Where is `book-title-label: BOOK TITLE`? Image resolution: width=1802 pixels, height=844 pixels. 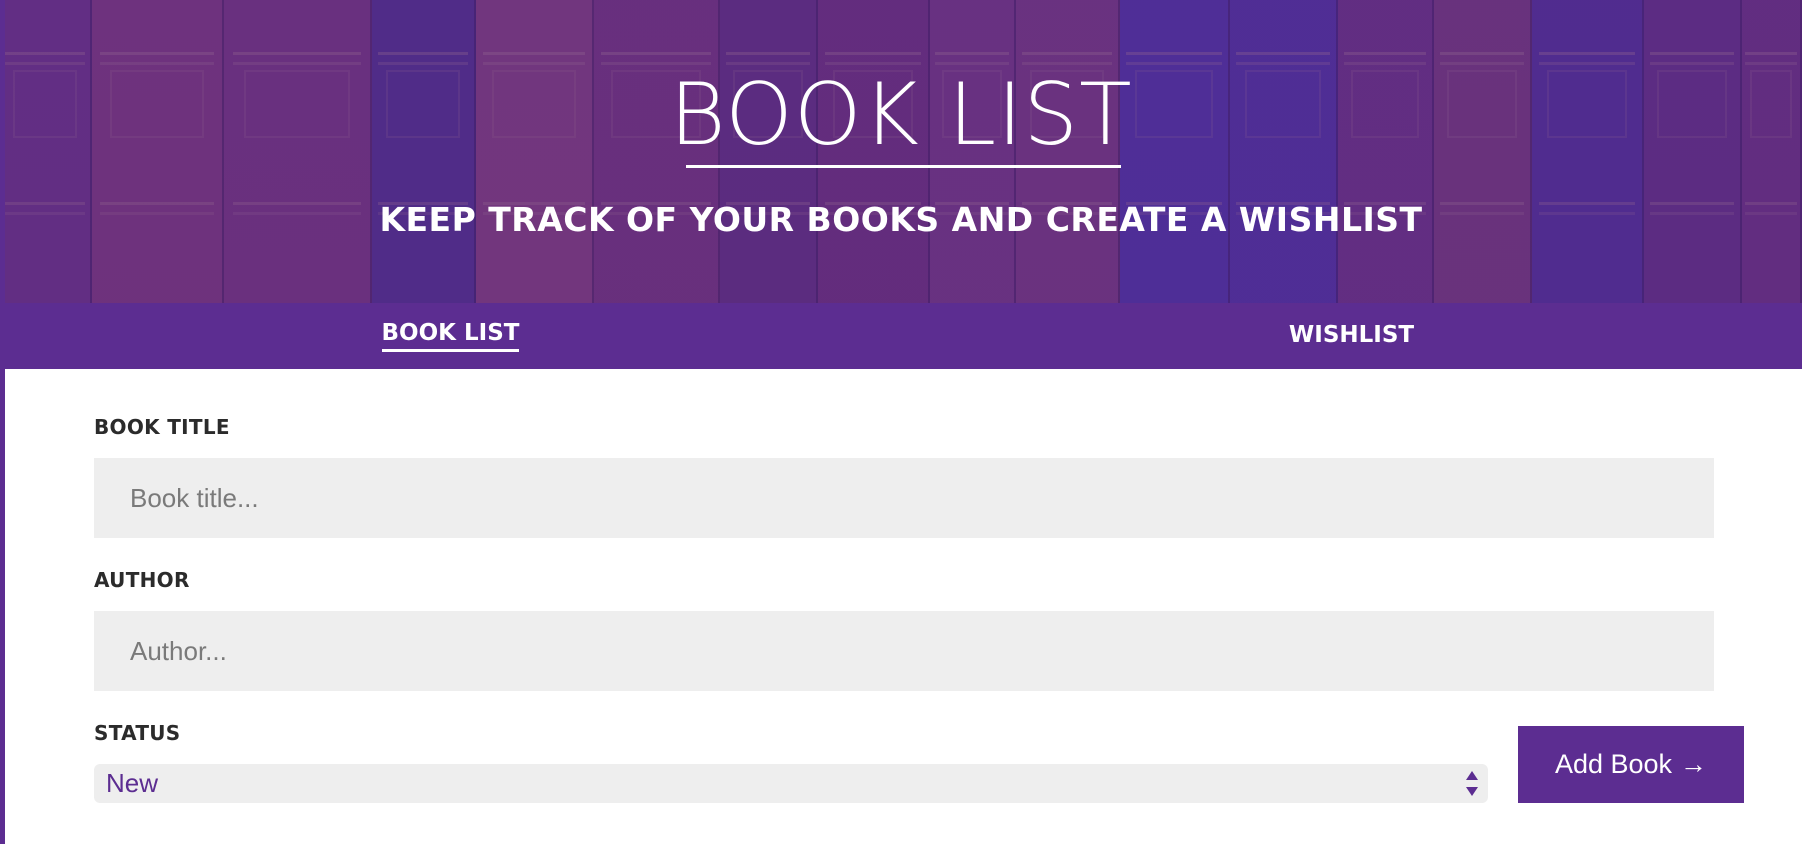 book-title-label: BOOK TITLE is located at coordinates (162, 427).